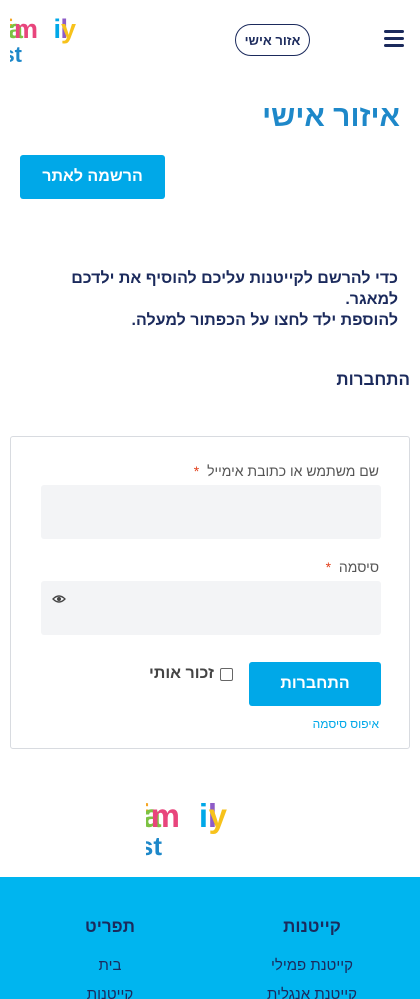 The image size is (420, 999). Describe the element at coordinates (394, 39) in the screenshot. I see `hamburger-menu-icon` at that location.